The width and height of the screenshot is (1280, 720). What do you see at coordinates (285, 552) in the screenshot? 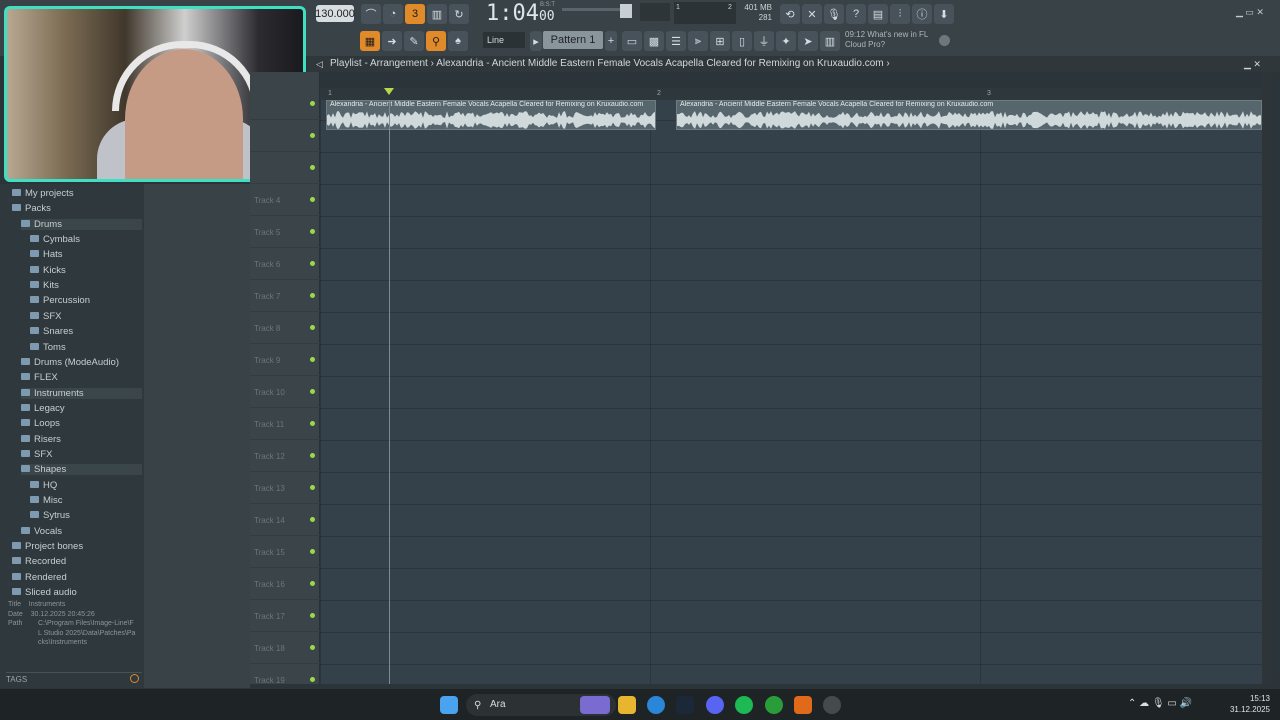
I see `track-header: Track 15` at bounding box center [285, 552].